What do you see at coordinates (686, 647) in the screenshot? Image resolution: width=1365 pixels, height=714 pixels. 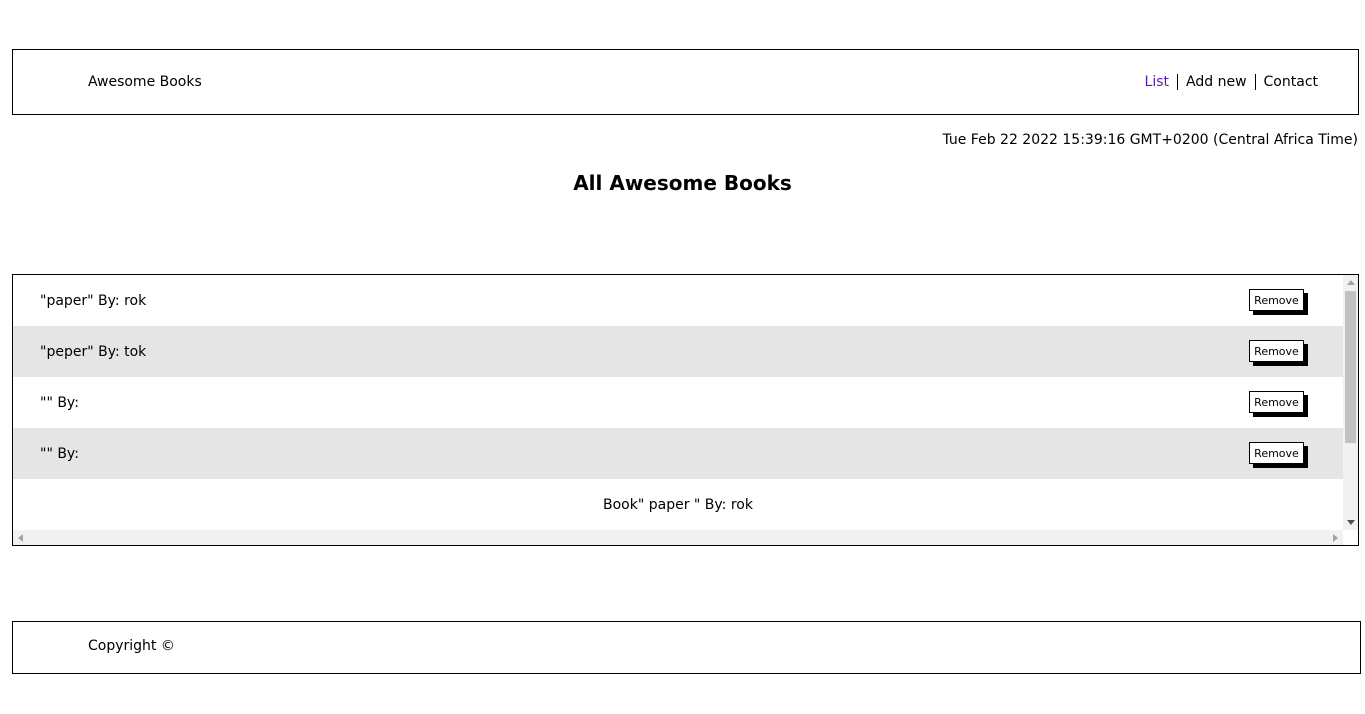 I see `footer: Copyright ©` at bounding box center [686, 647].